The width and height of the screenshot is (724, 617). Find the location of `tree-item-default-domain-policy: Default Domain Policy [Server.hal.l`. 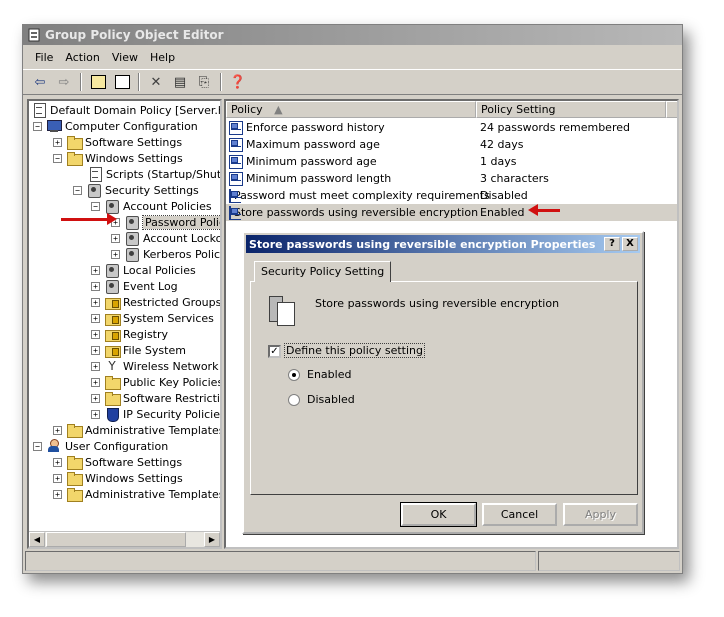

tree-item-default-domain-policy: Default Domain Policy [Server.hal.l is located at coordinates (125, 110).